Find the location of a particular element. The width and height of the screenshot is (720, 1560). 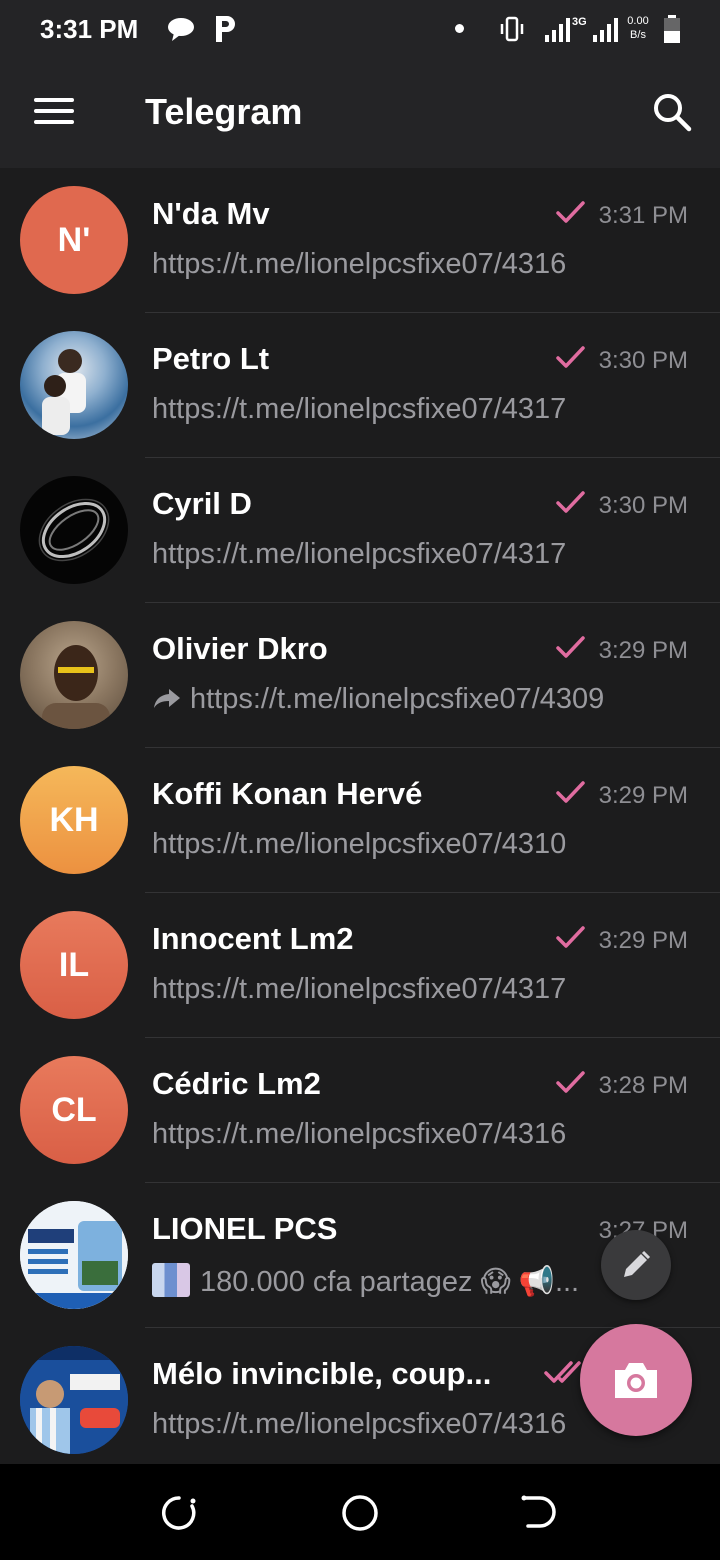

pencil-icon is located at coordinates (637, 1263).